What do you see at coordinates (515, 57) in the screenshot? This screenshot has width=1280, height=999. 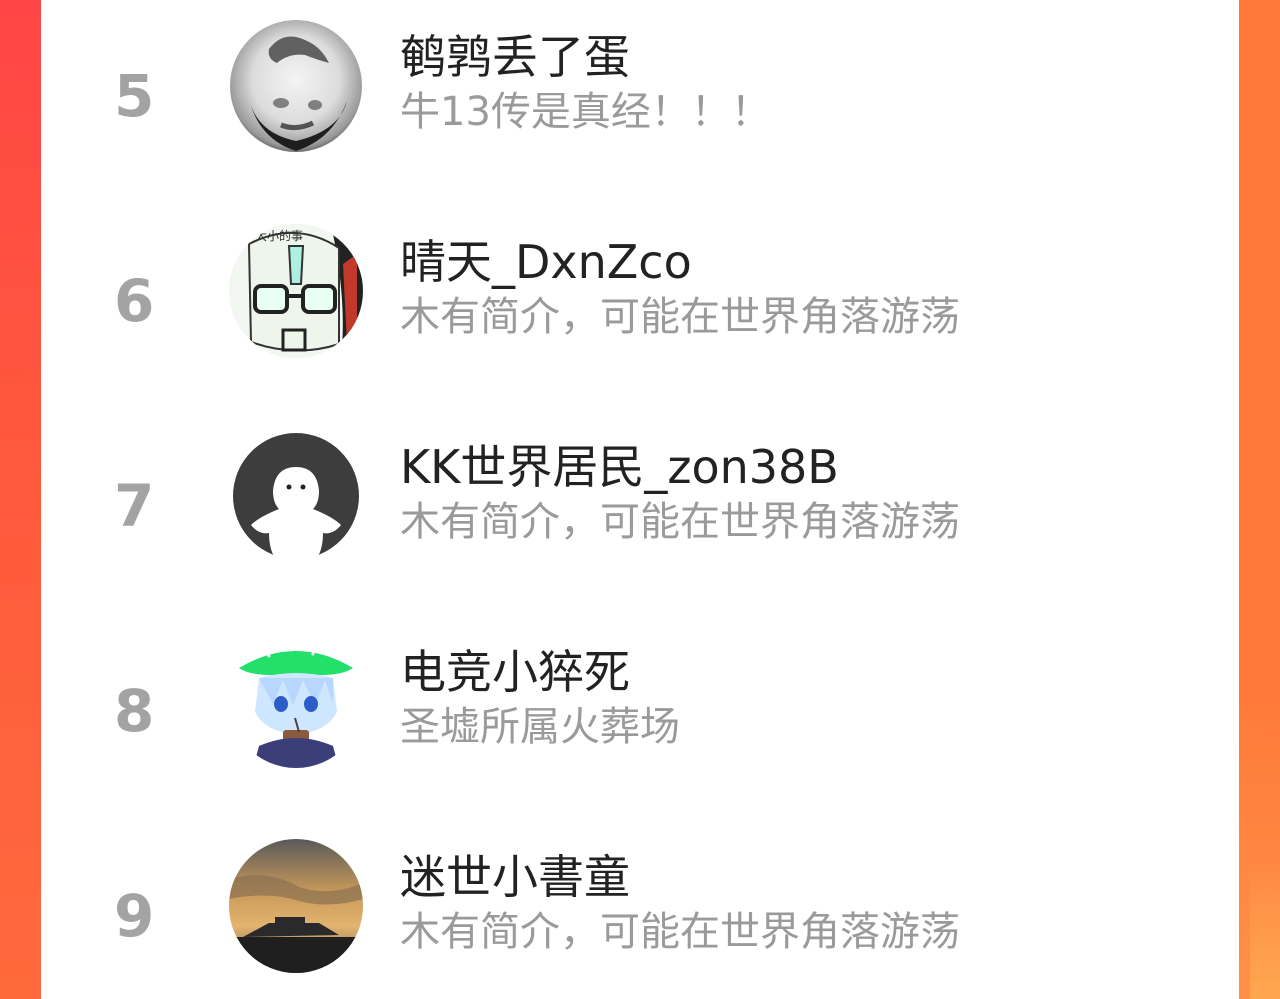 I see `username: 鹌鹑丢了蛋` at bounding box center [515, 57].